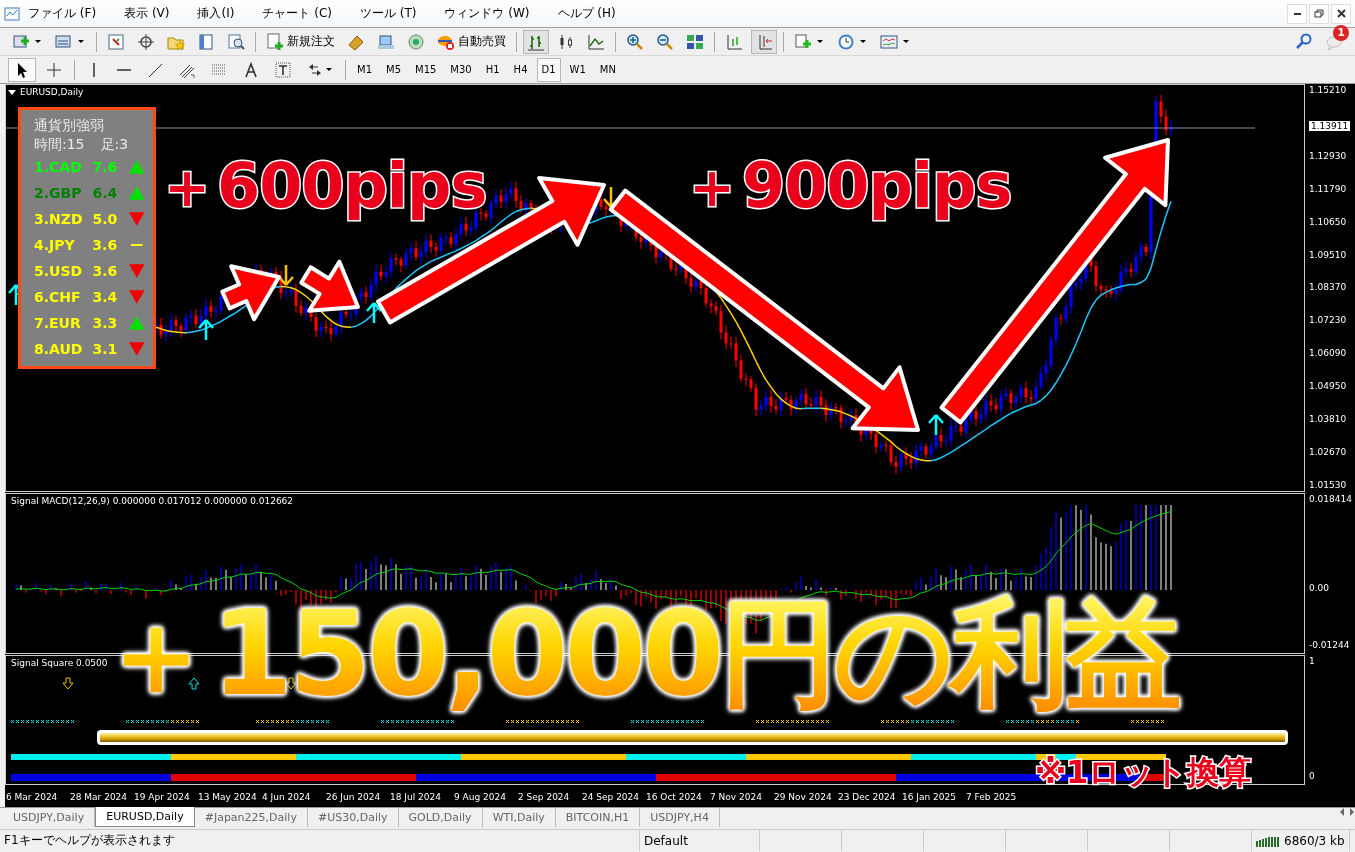 This screenshot has width=1355, height=852. What do you see at coordinates (1330, 126) in the screenshot?
I see `current-price-label: 1.13911` at bounding box center [1330, 126].